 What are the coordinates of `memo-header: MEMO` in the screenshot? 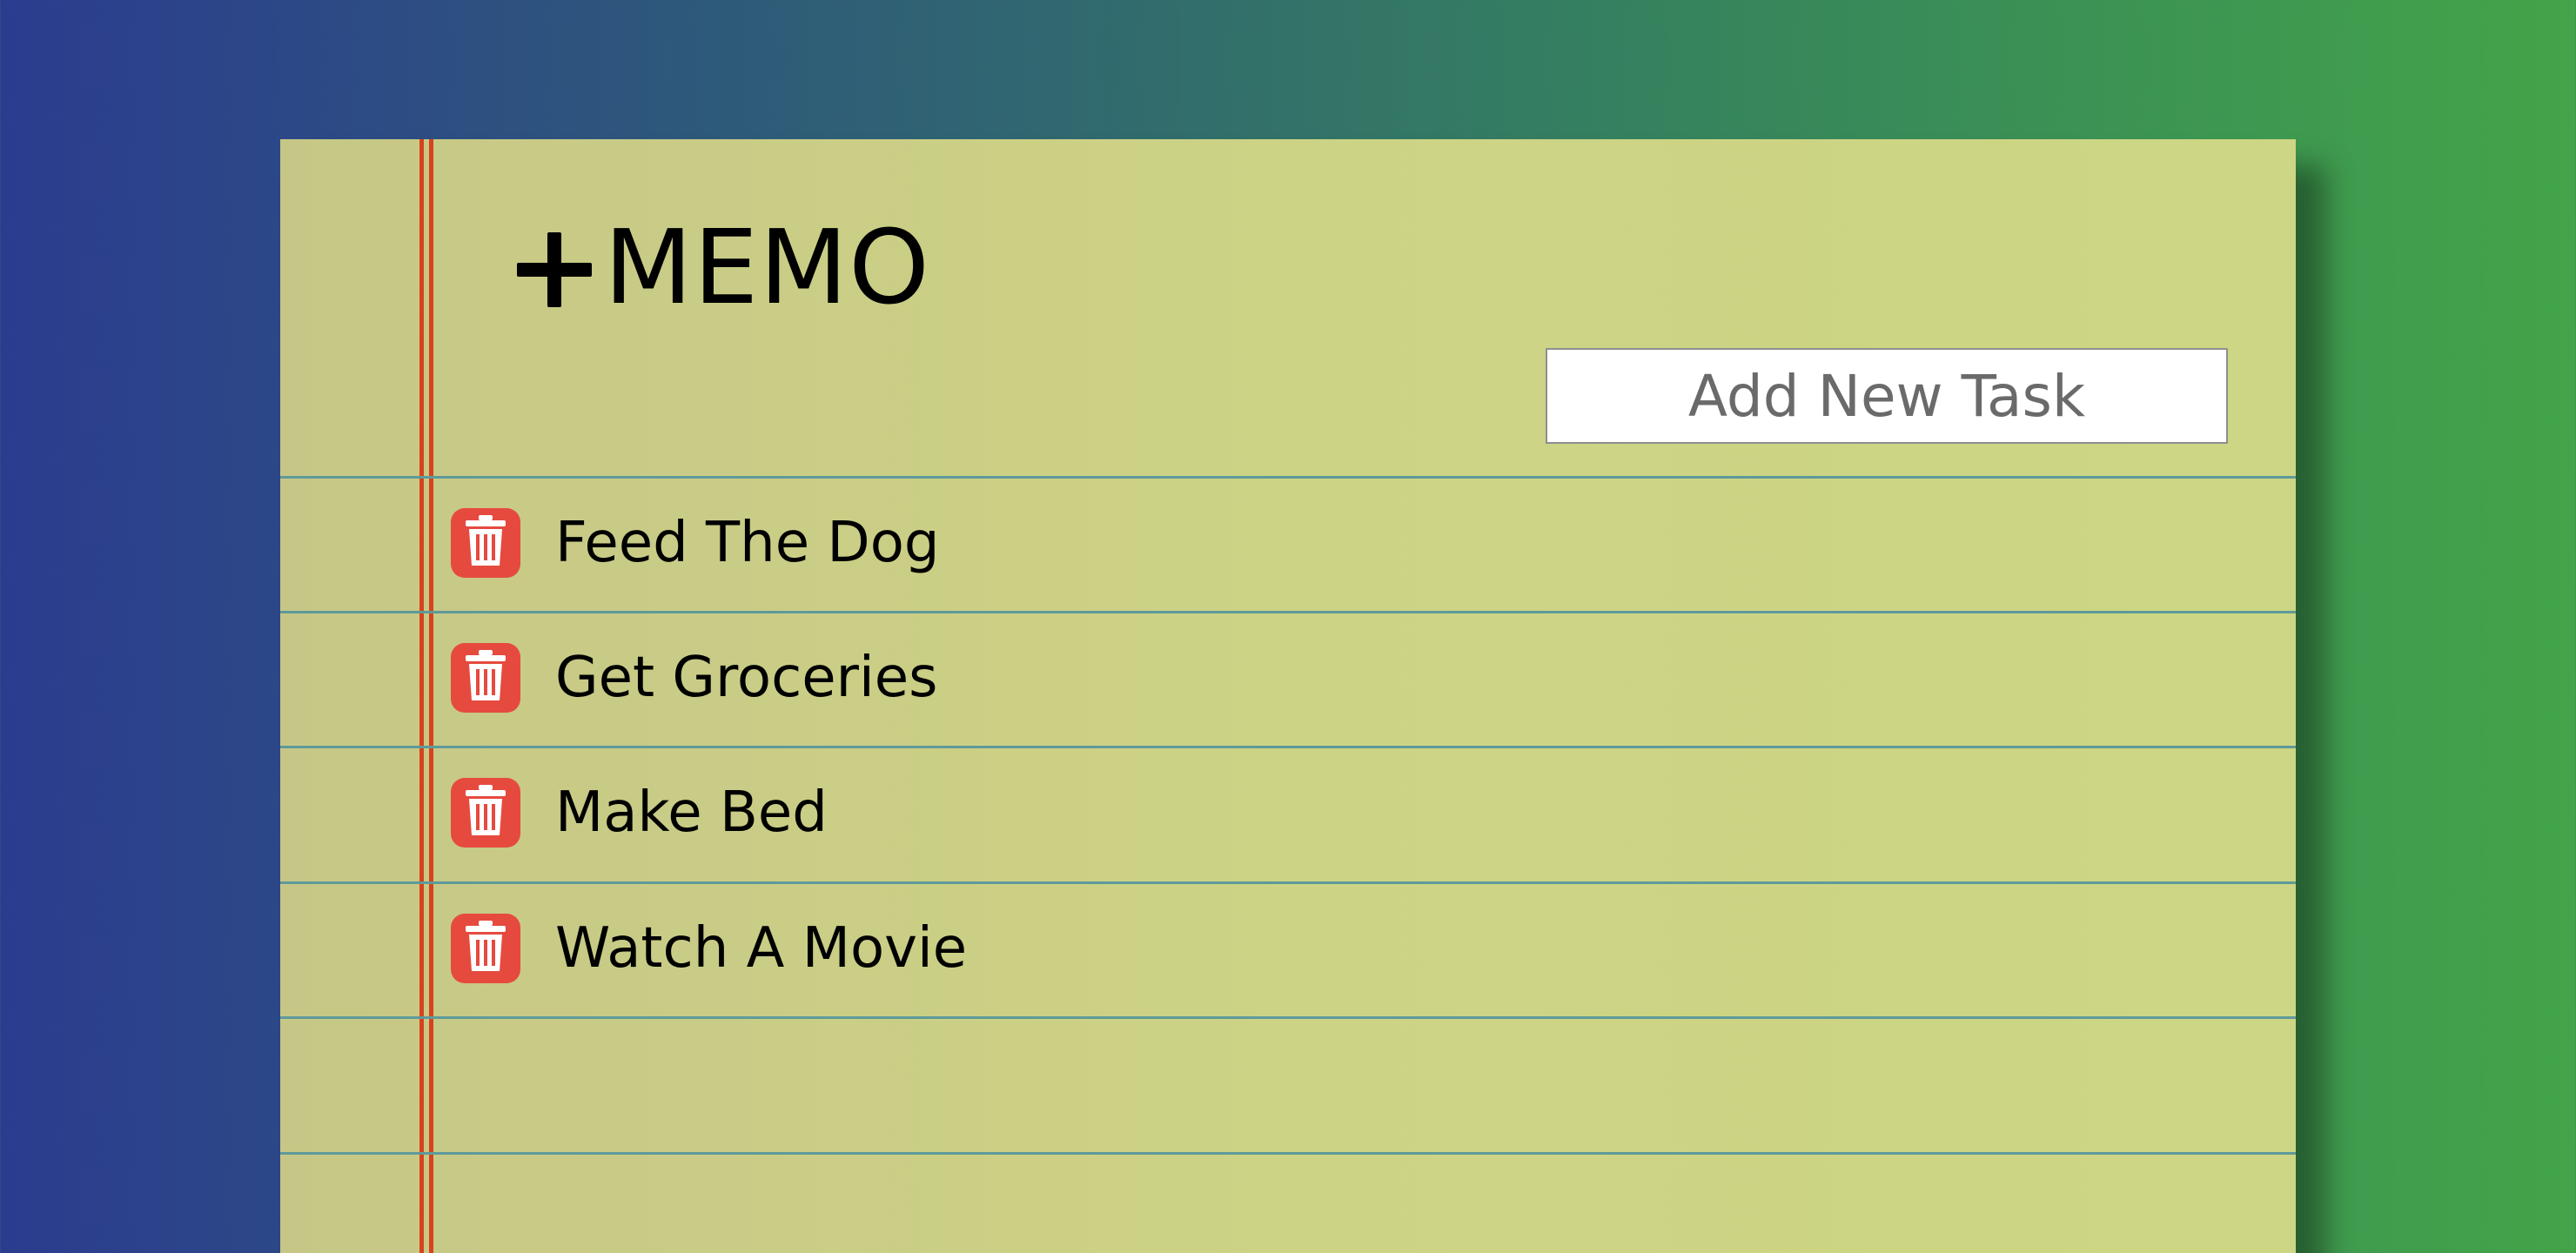 It's located at (724, 267).